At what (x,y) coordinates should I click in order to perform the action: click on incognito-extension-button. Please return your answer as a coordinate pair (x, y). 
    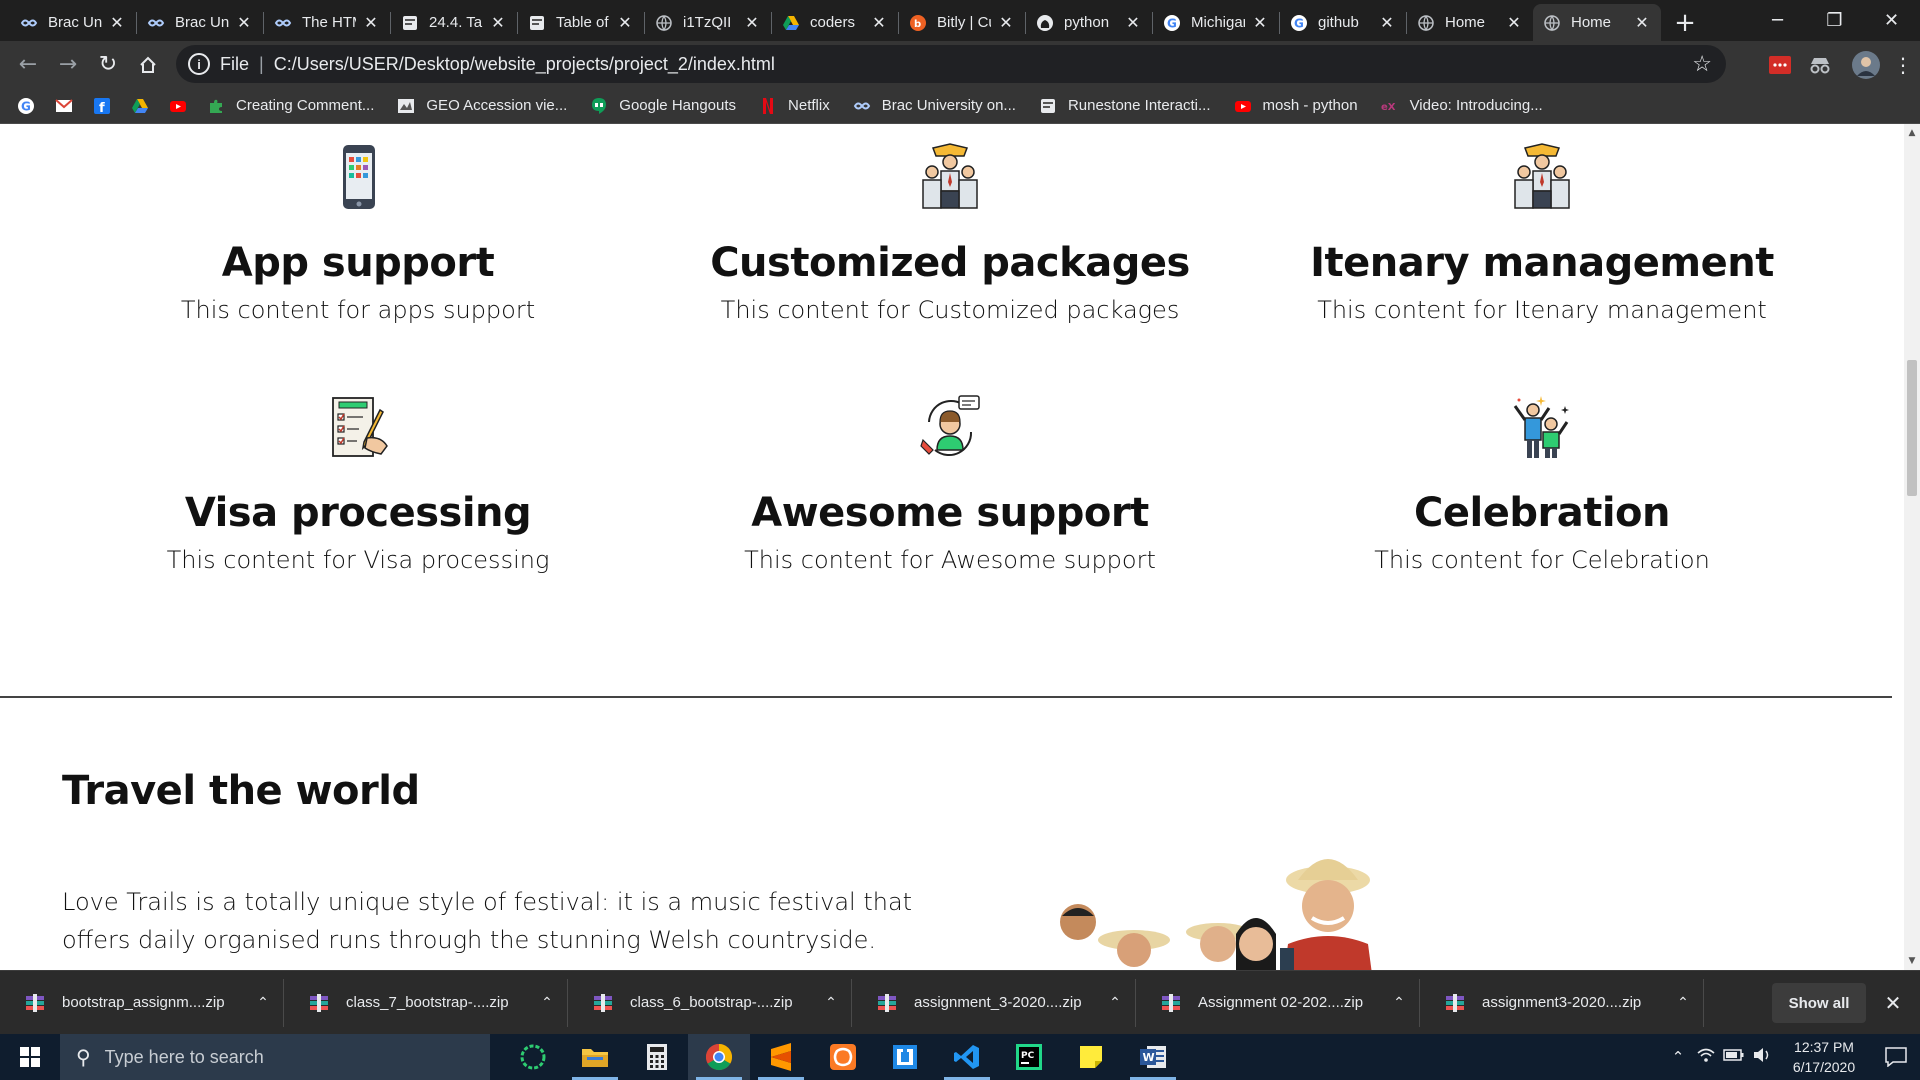
    Looking at the image, I should click on (1820, 65).